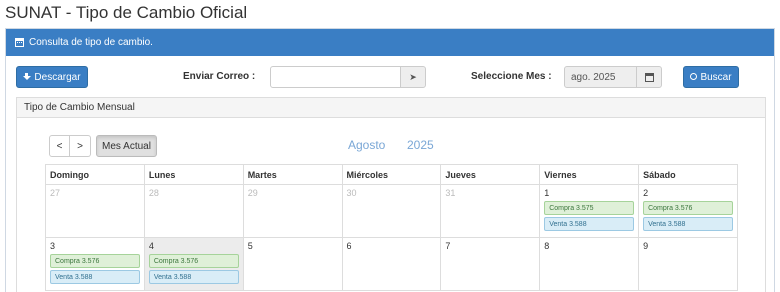 Image resolution: width=780 pixels, height=292 pixels. I want to click on email-label: Enviar Correo :, so click(219, 76).